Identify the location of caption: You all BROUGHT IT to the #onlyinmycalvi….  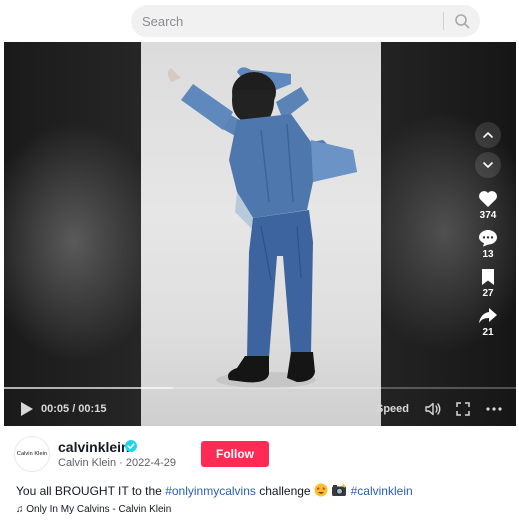
(214, 490).